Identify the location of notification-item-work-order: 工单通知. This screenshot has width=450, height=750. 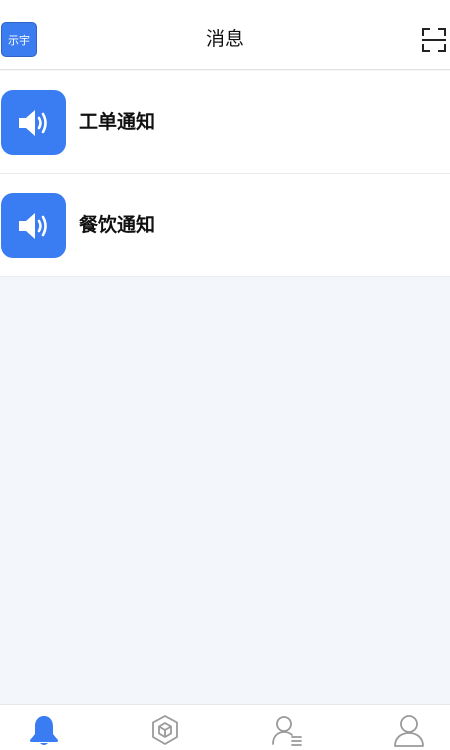
(225, 122).